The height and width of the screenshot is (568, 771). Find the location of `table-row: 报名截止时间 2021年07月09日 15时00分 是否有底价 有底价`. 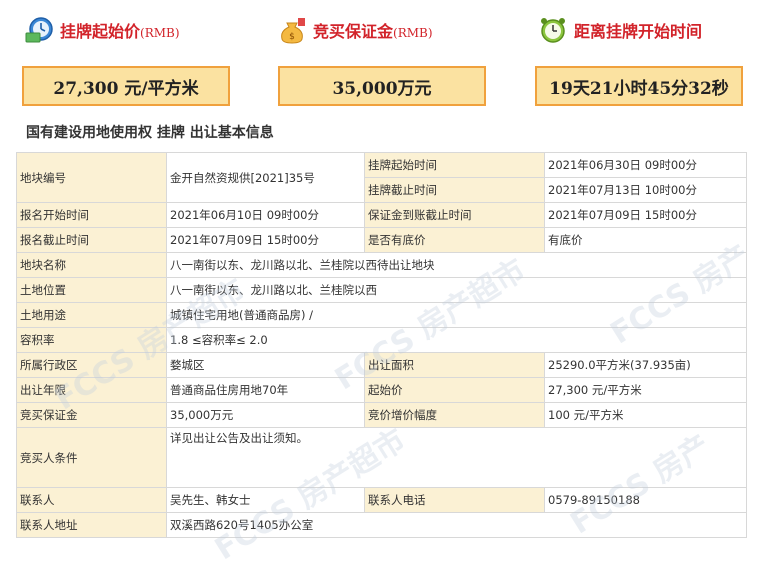

table-row: 报名截止时间 2021年07月09日 15时00分 是否有底价 有底价 is located at coordinates (381, 240).